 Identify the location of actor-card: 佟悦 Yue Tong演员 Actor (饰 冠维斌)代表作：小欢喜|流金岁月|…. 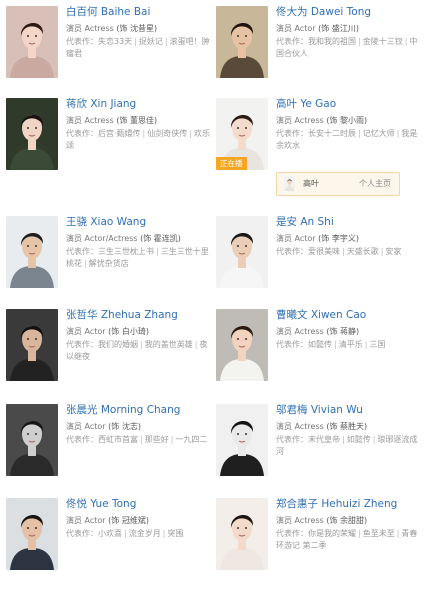
(108, 548).